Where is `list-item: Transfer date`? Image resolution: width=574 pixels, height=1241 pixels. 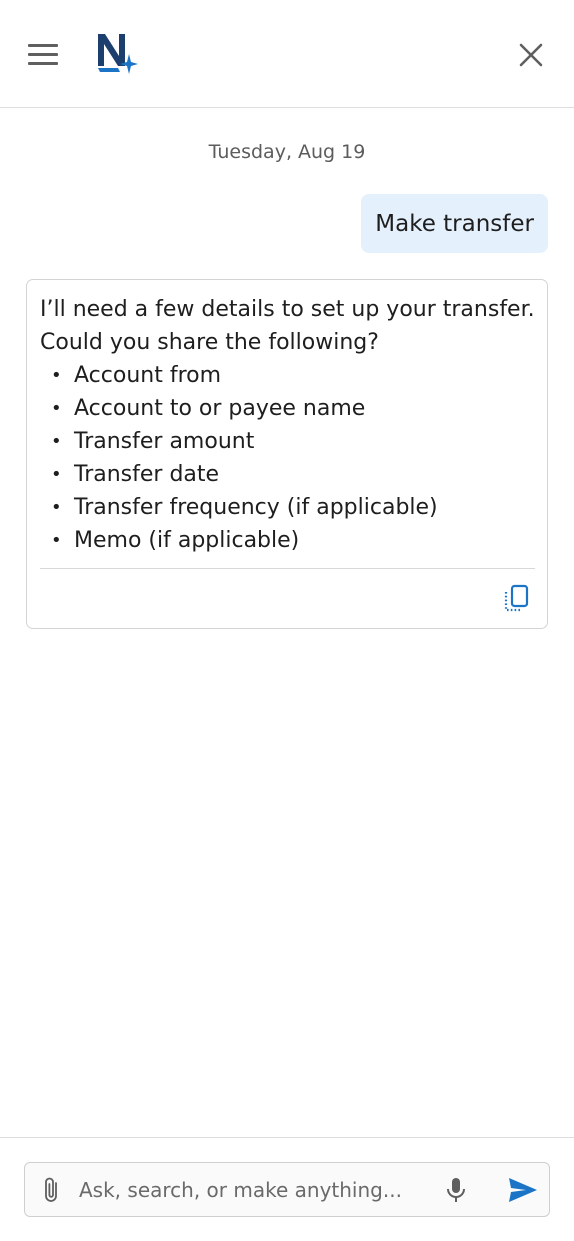
list-item: Transfer date is located at coordinates (239, 474).